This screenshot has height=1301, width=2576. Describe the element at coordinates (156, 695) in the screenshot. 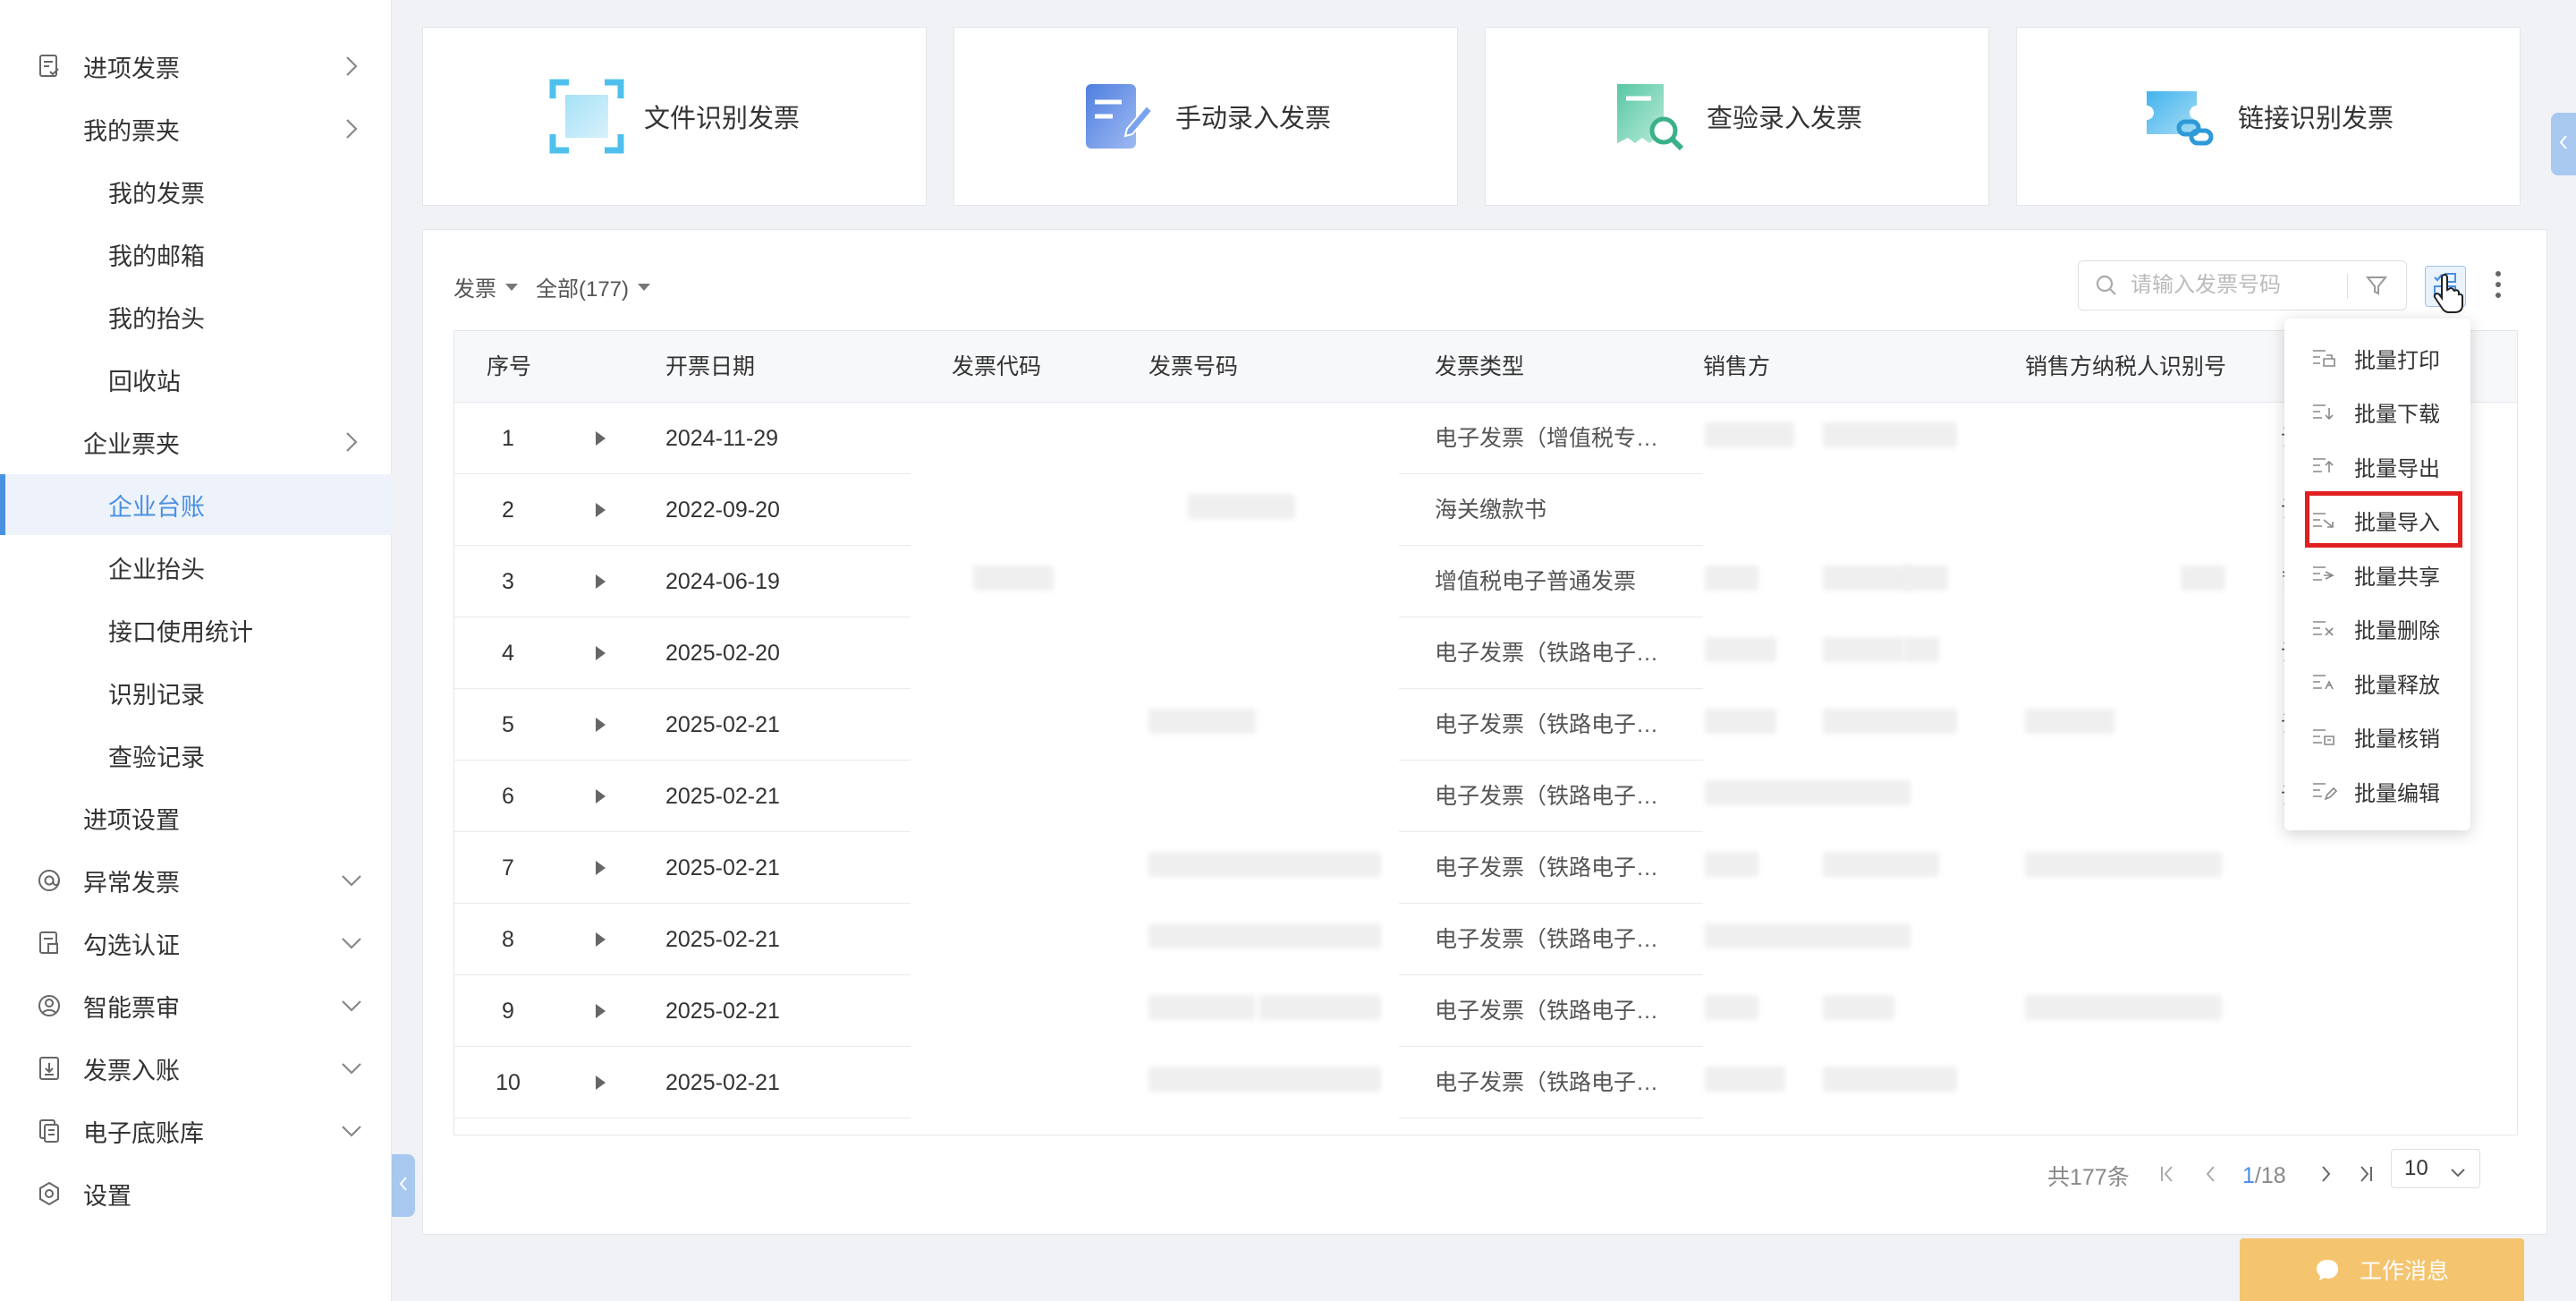

I see `sidebar-item-label: 识别记录` at that location.